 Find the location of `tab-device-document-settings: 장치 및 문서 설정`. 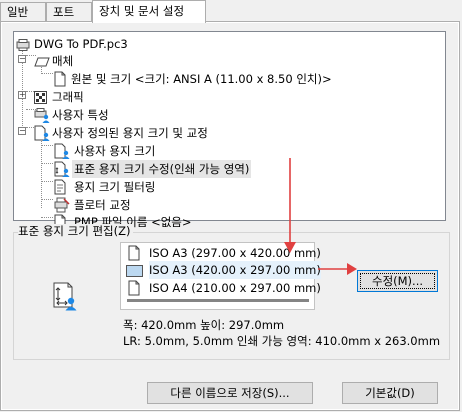

tab-device-document-settings: 장치 및 문서 설정 is located at coordinates (149, 11).